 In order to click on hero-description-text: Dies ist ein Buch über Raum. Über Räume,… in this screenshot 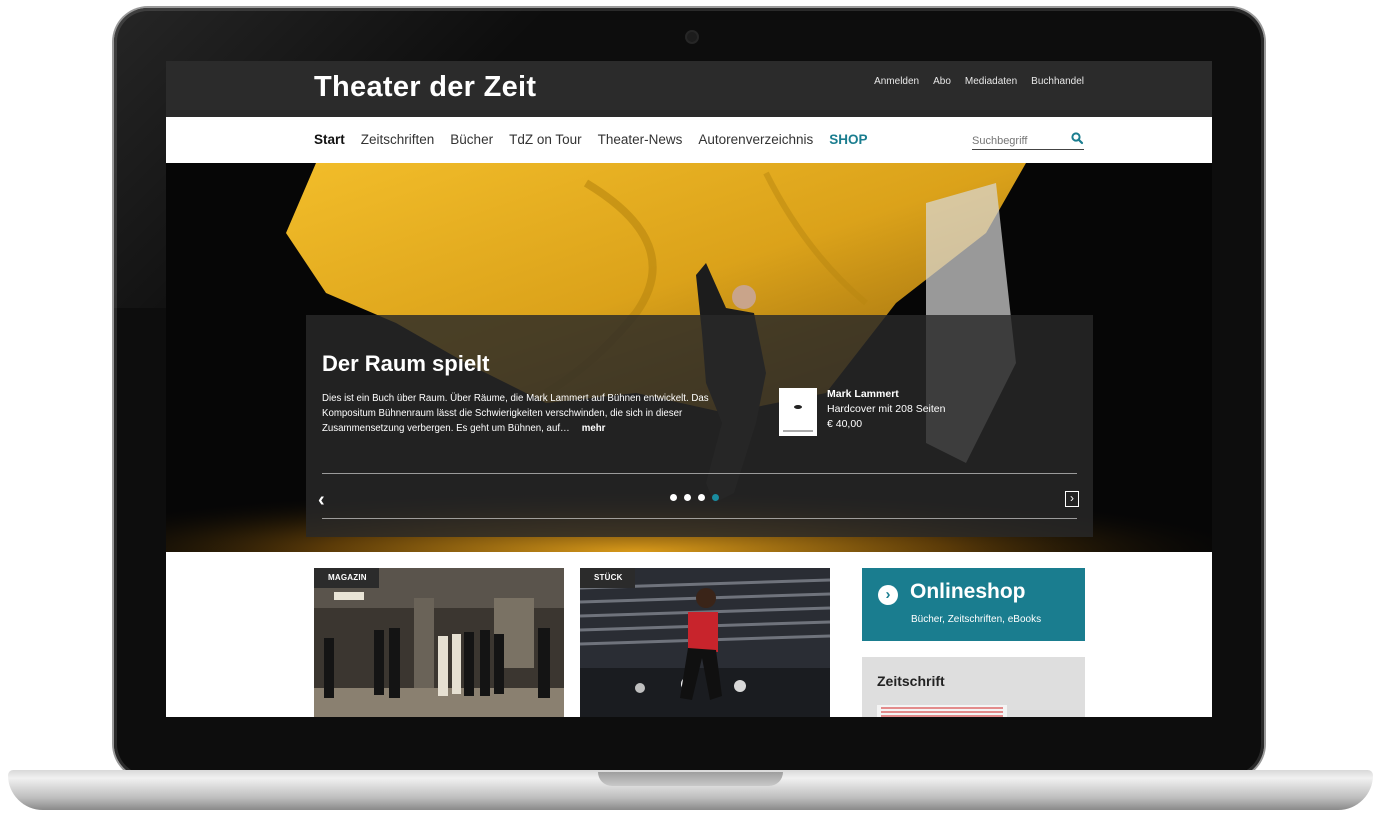, I will do `click(515, 413)`.